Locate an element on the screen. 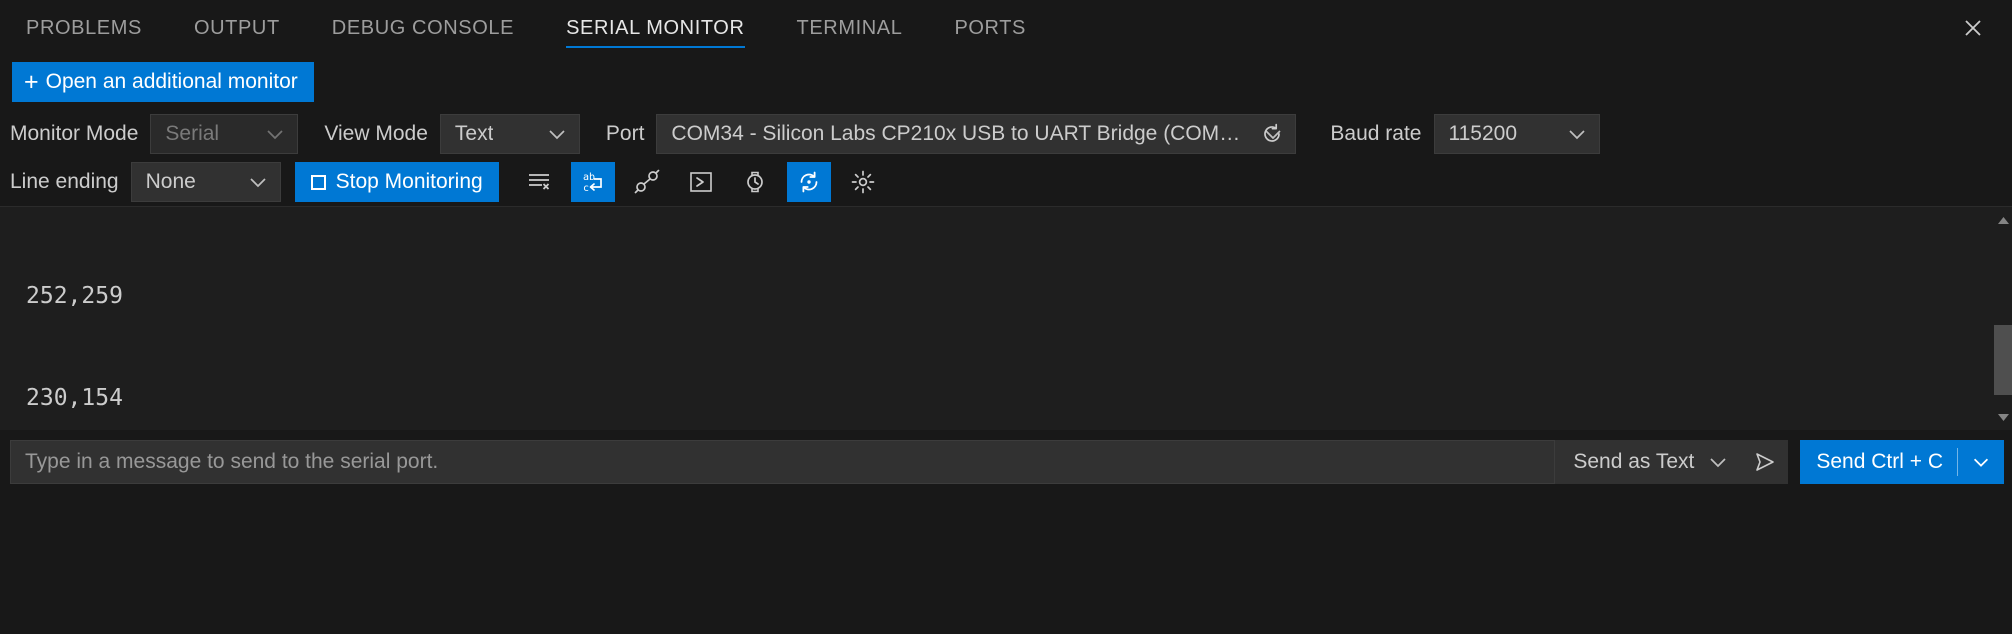 The image size is (2012, 634). stop-monitoring-button: Stop Monitoring is located at coordinates (396, 182).